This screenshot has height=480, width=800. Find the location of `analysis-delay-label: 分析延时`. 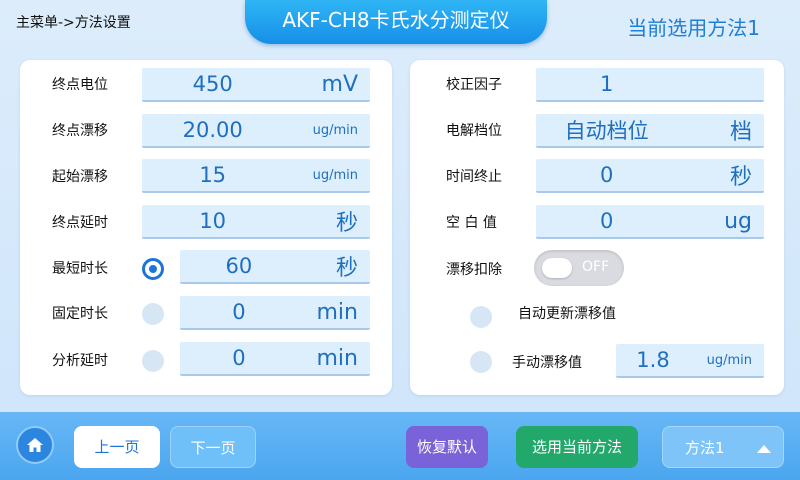

analysis-delay-label: 分析延时 is located at coordinates (80, 361).